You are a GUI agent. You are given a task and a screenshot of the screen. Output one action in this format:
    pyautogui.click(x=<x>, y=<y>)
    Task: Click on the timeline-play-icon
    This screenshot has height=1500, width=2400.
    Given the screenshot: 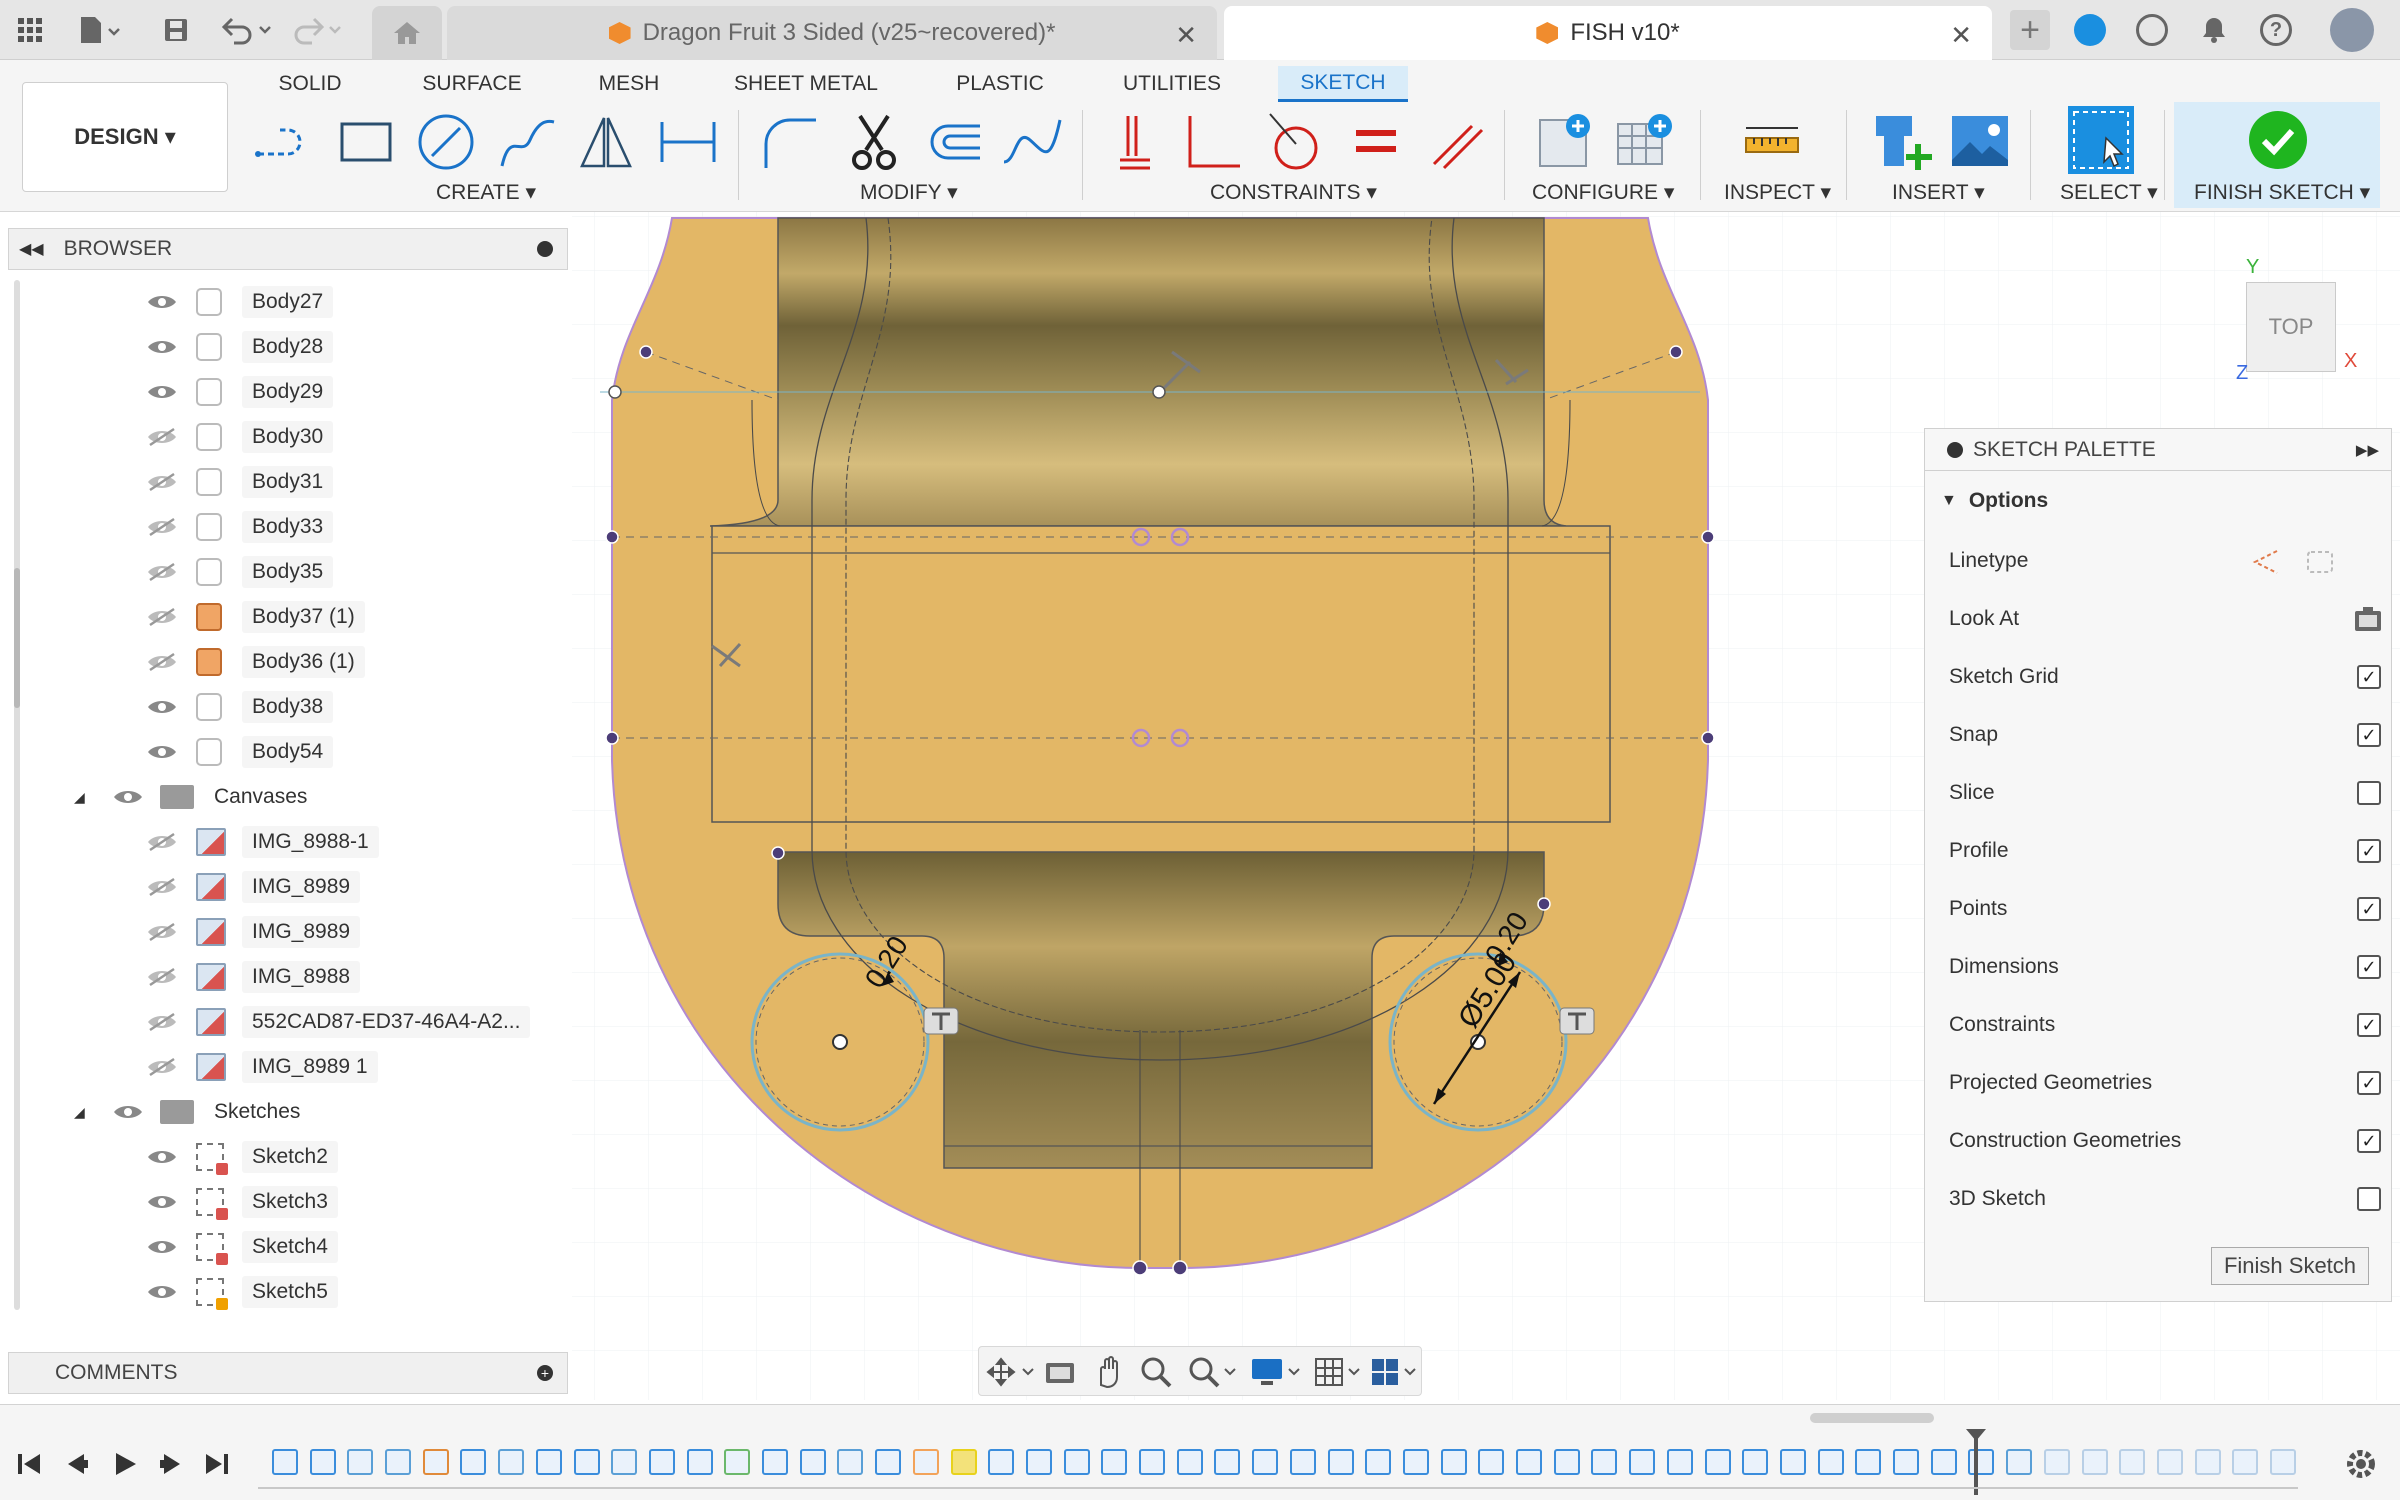 What is the action you would take?
    pyautogui.click(x=125, y=1464)
    